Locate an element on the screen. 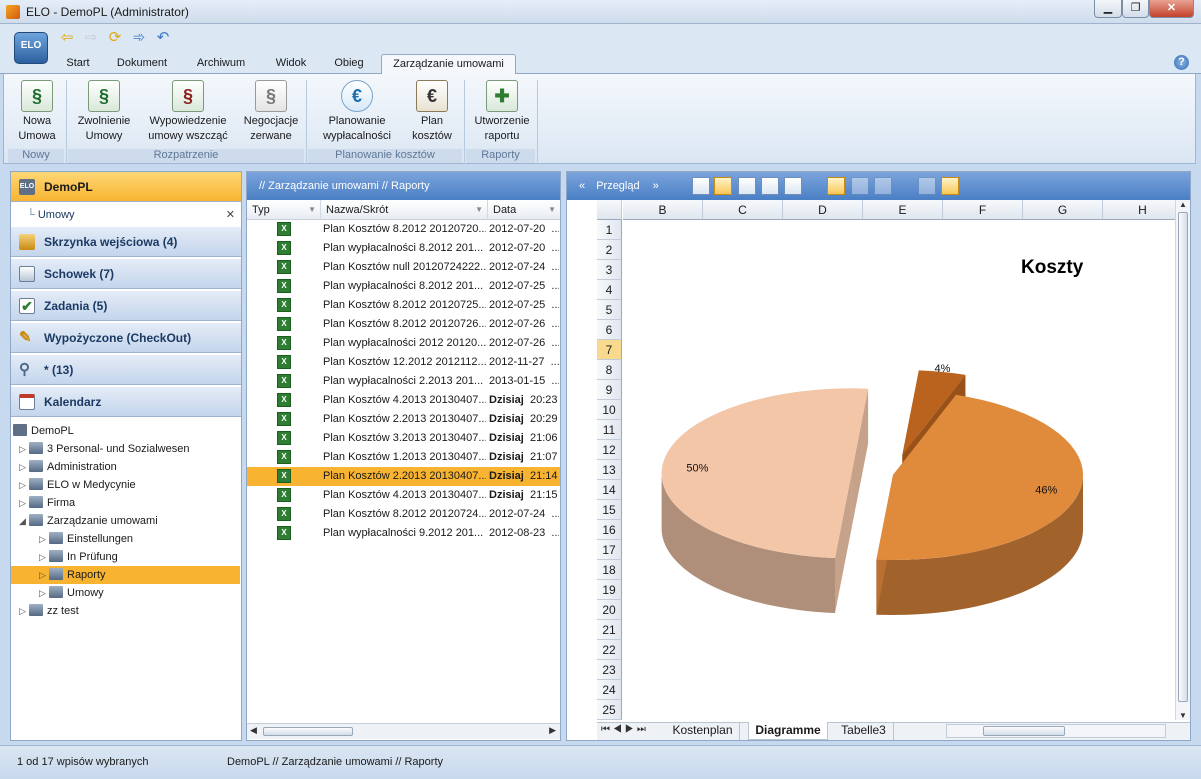 The image size is (1201, 779). column-header: C is located at coordinates (743, 210).